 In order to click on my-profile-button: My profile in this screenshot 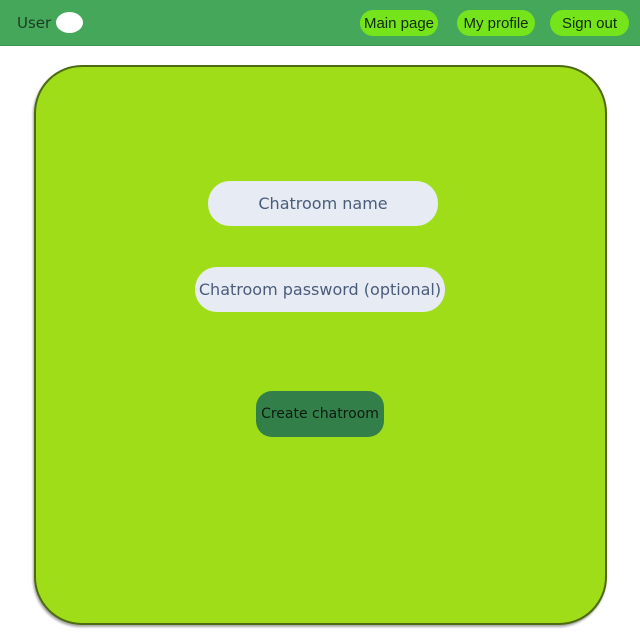, I will do `click(496, 23)`.